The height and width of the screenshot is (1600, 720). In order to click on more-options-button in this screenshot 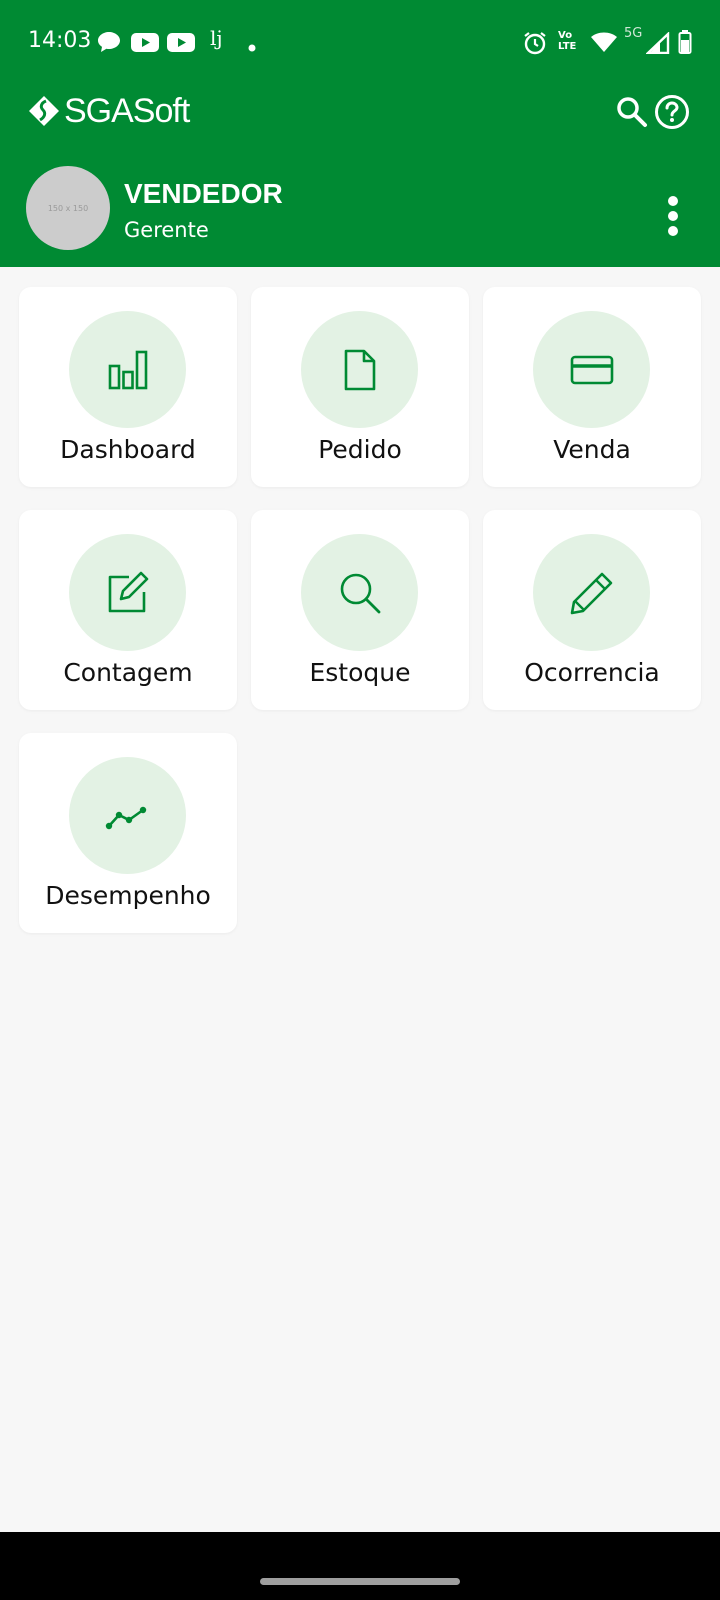, I will do `click(673, 216)`.